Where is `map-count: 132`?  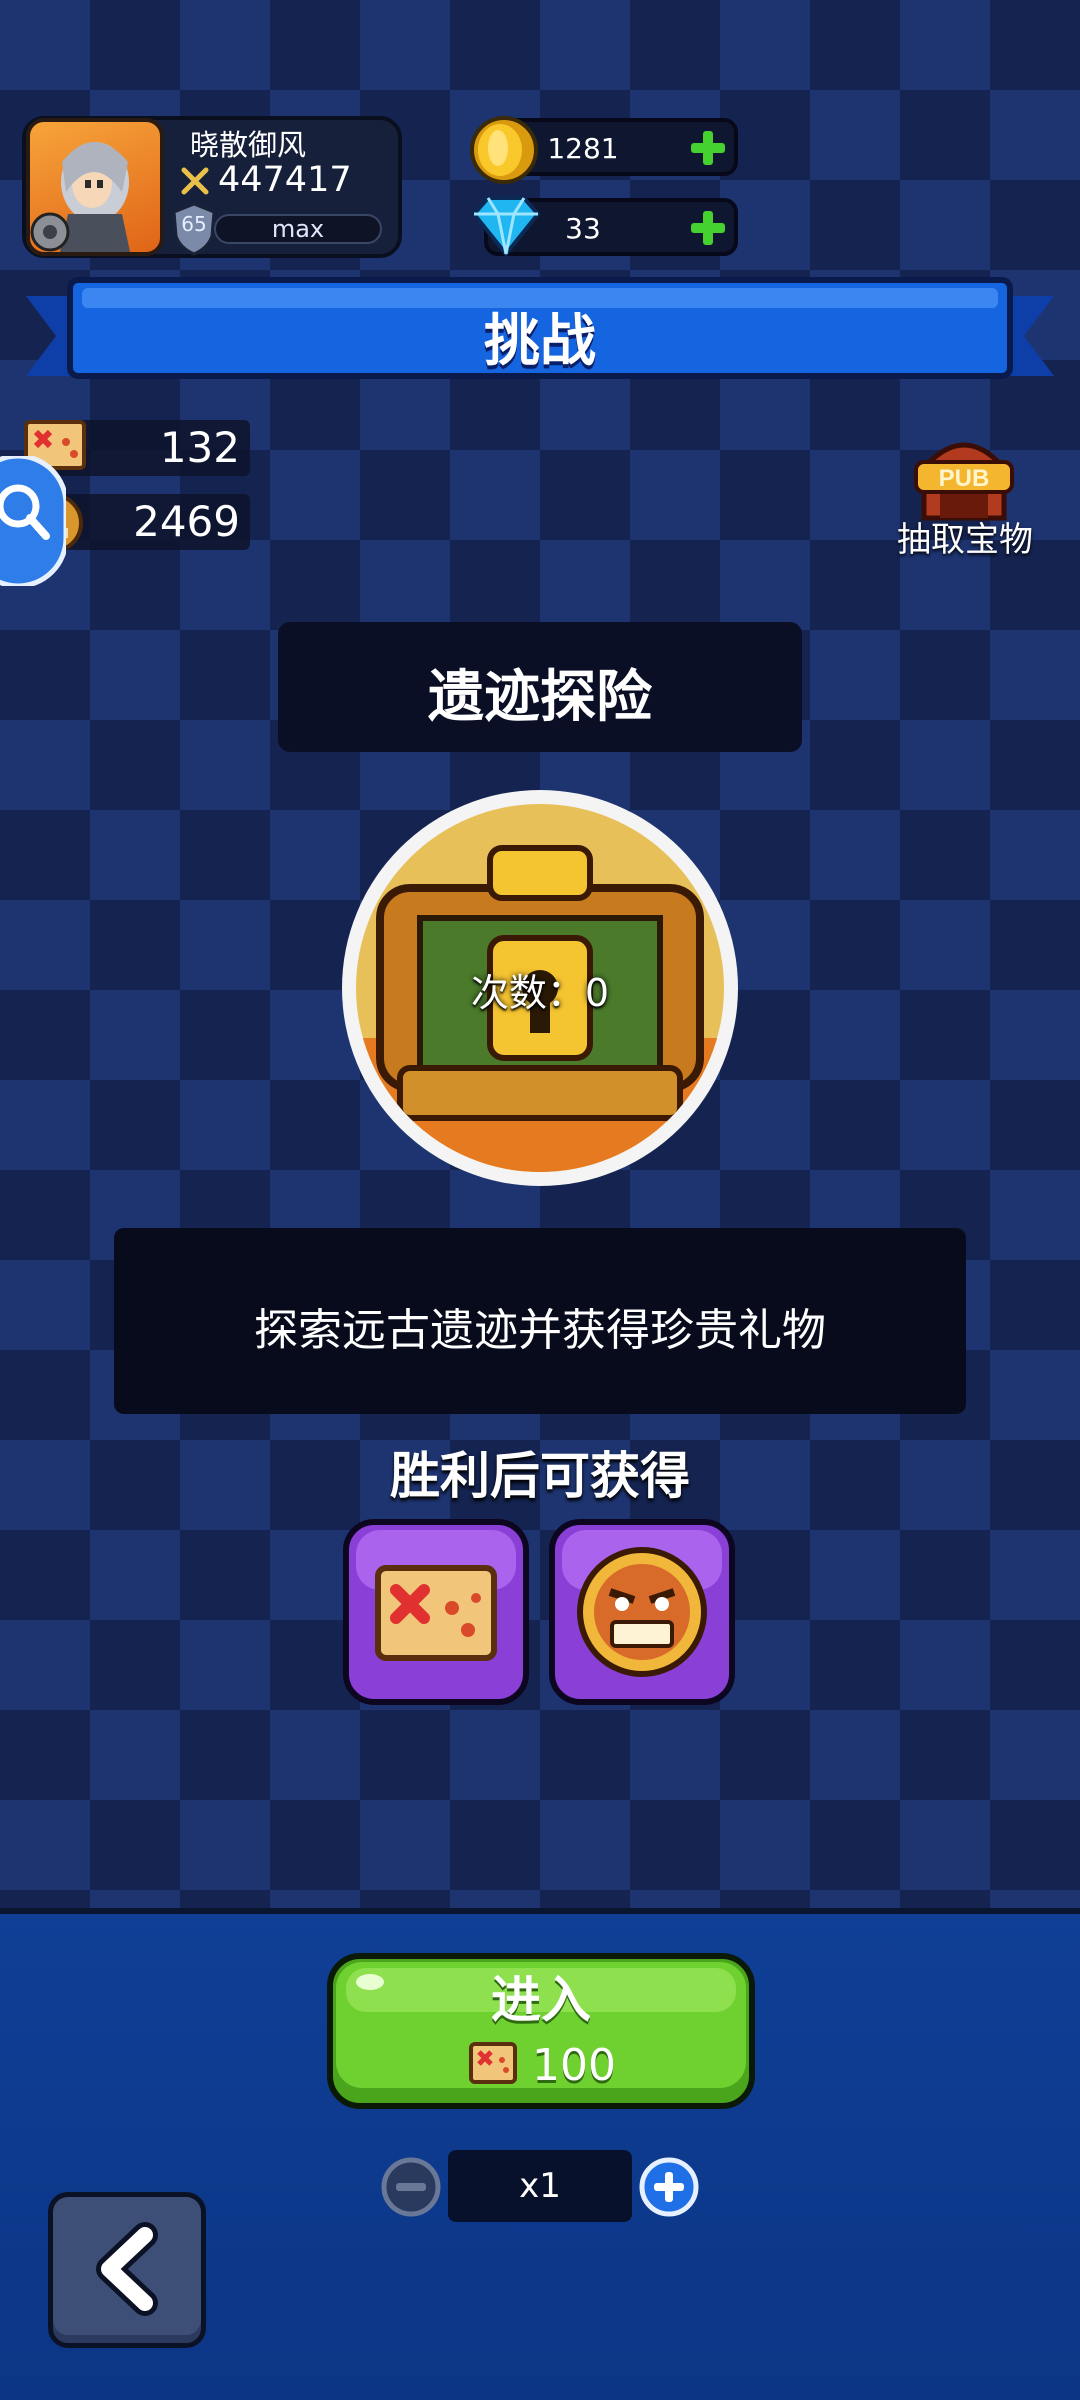
map-count: 132 is located at coordinates (199, 447).